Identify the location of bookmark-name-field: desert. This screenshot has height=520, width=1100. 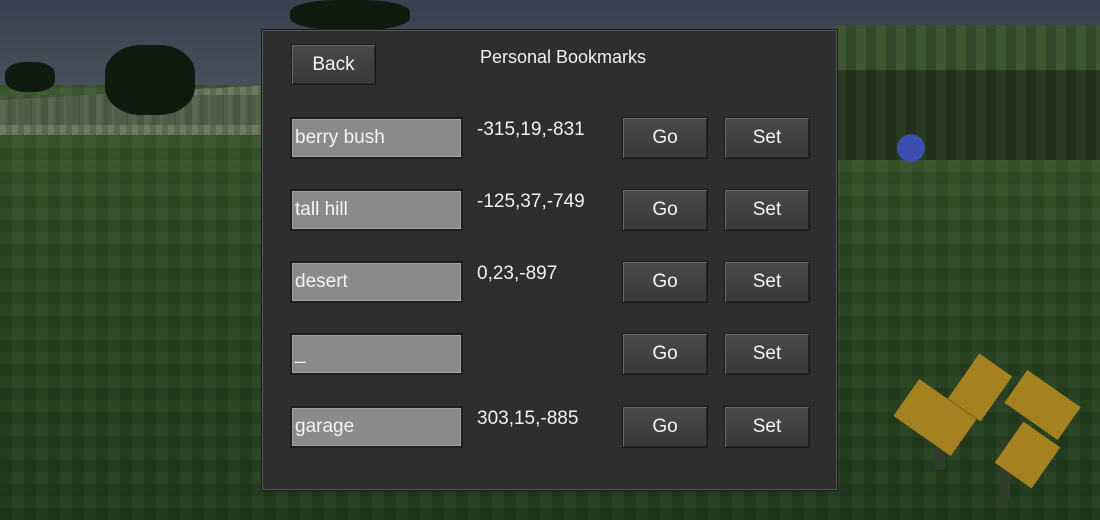
(376, 282).